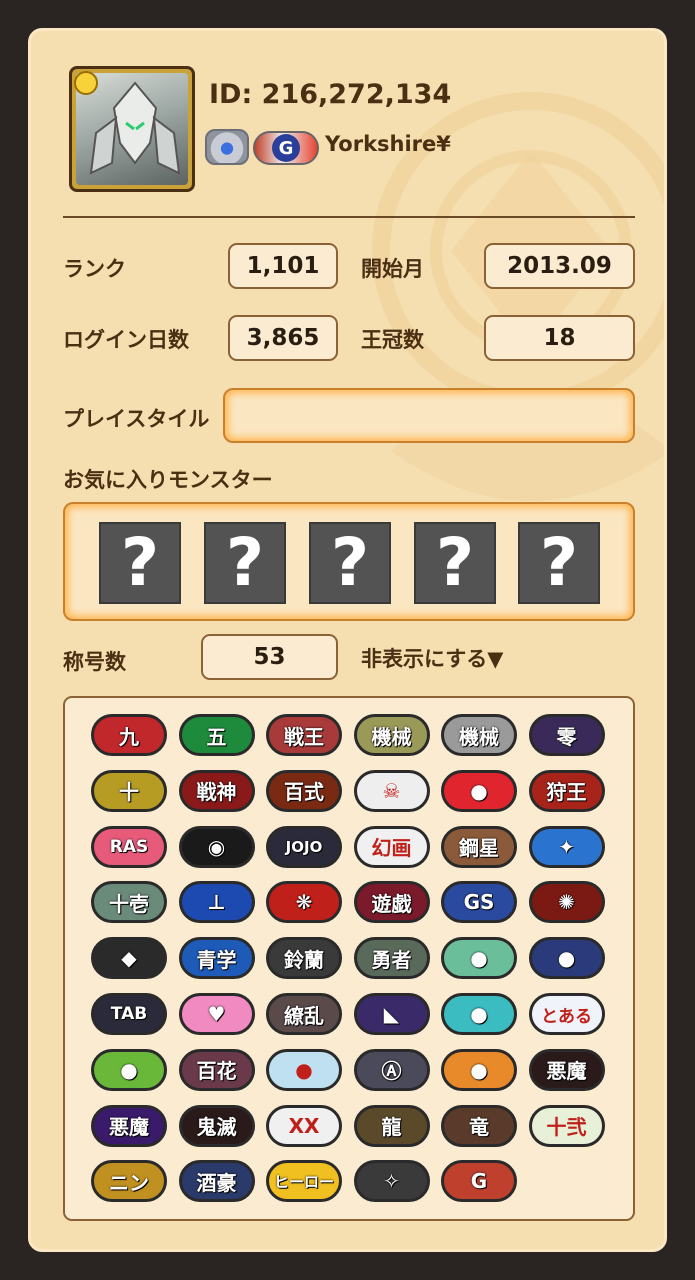 This screenshot has height=1280, width=695. Describe the element at coordinates (566, 1125) in the screenshot. I see `title-badge: 十弐` at that location.